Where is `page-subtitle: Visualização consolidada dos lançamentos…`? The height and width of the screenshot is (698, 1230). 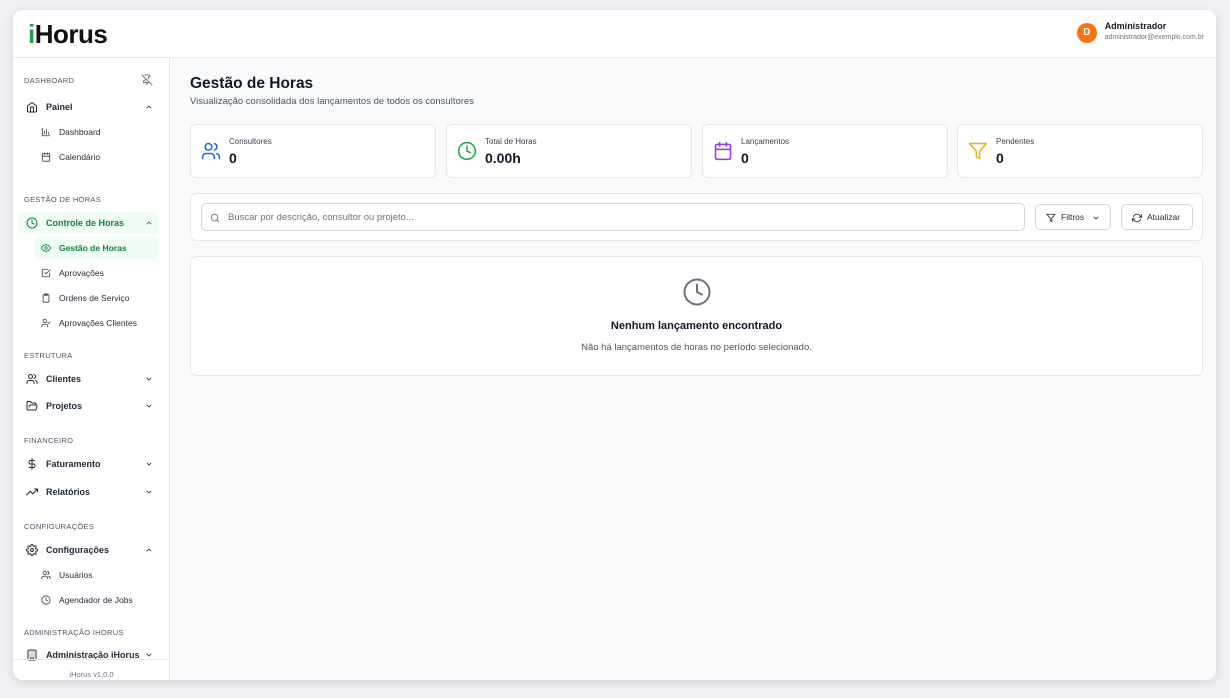
page-subtitle: Visualização consolidada dos lançamentos… is located at coordinates (332, 101).